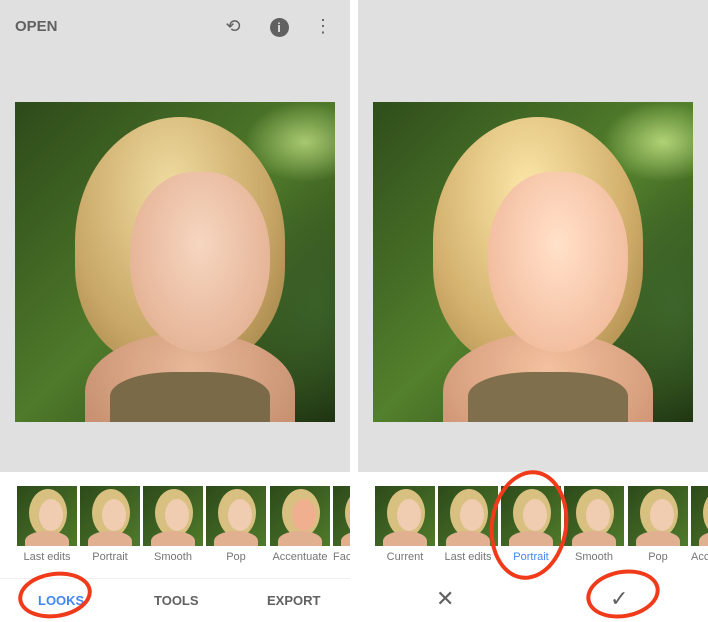 The height and width of the screenshot is (622, 708). I want to click on more-vert-icon: ⋮, so click(323, 26).